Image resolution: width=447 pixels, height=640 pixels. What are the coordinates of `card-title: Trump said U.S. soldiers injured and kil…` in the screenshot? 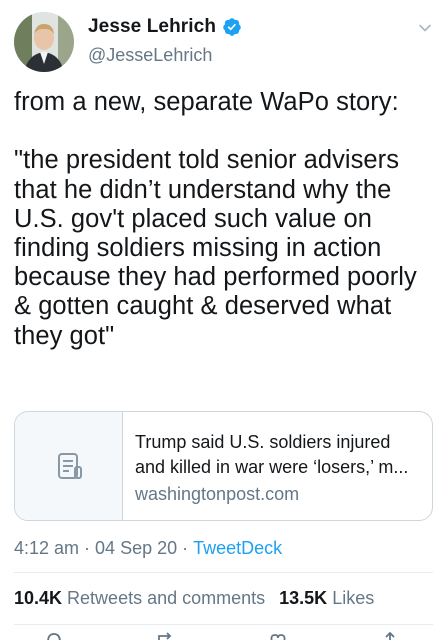 It's located at (277, 455).